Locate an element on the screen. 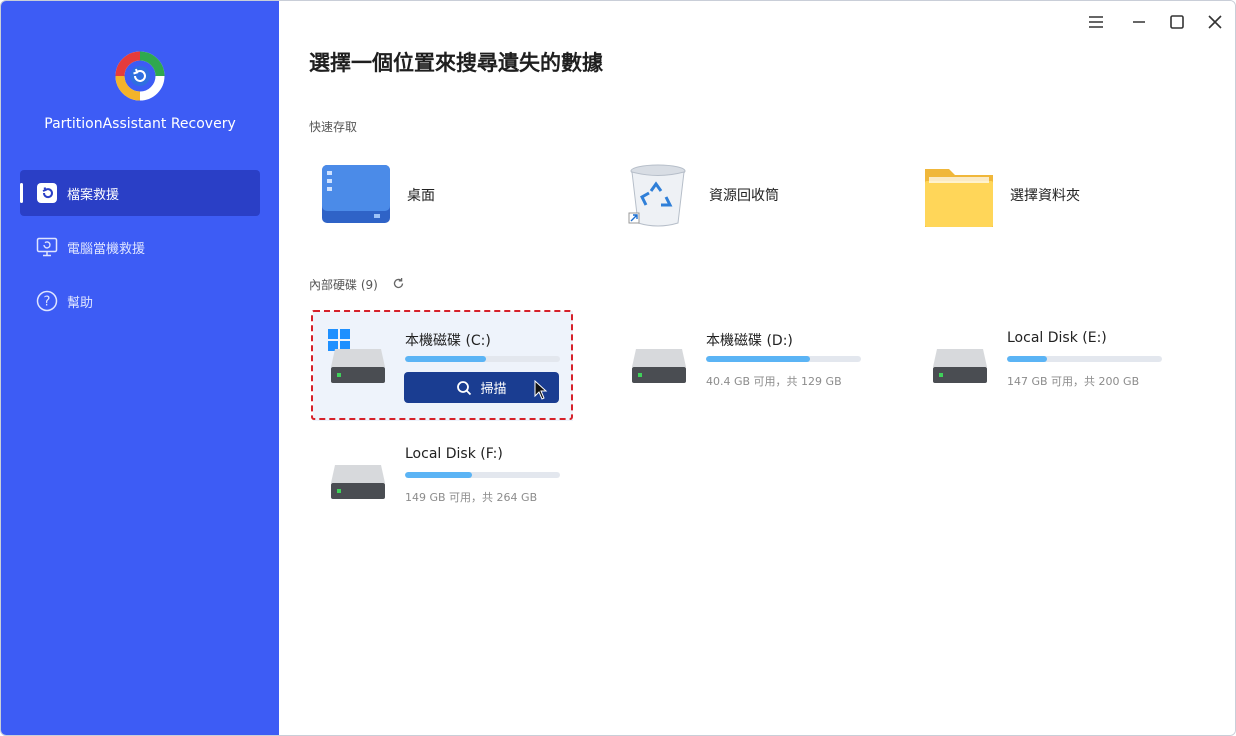  active-indicator is located at coordinates (21, 193).